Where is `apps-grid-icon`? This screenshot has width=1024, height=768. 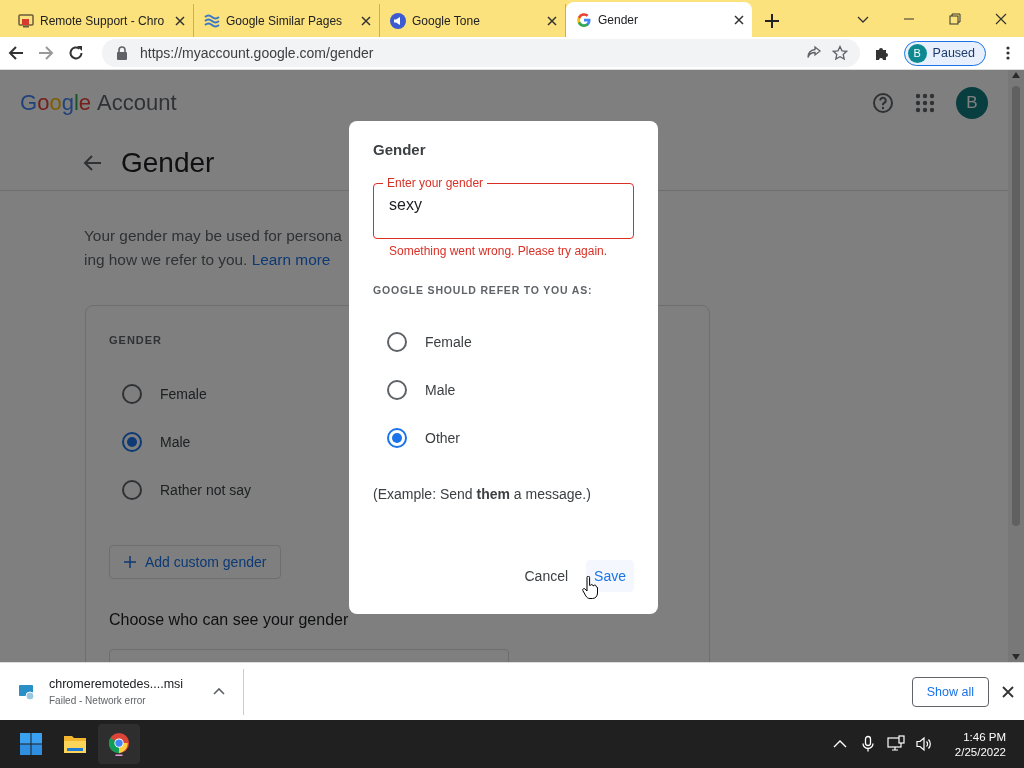
apps-grid-icon is located at coordinates (925, 102).